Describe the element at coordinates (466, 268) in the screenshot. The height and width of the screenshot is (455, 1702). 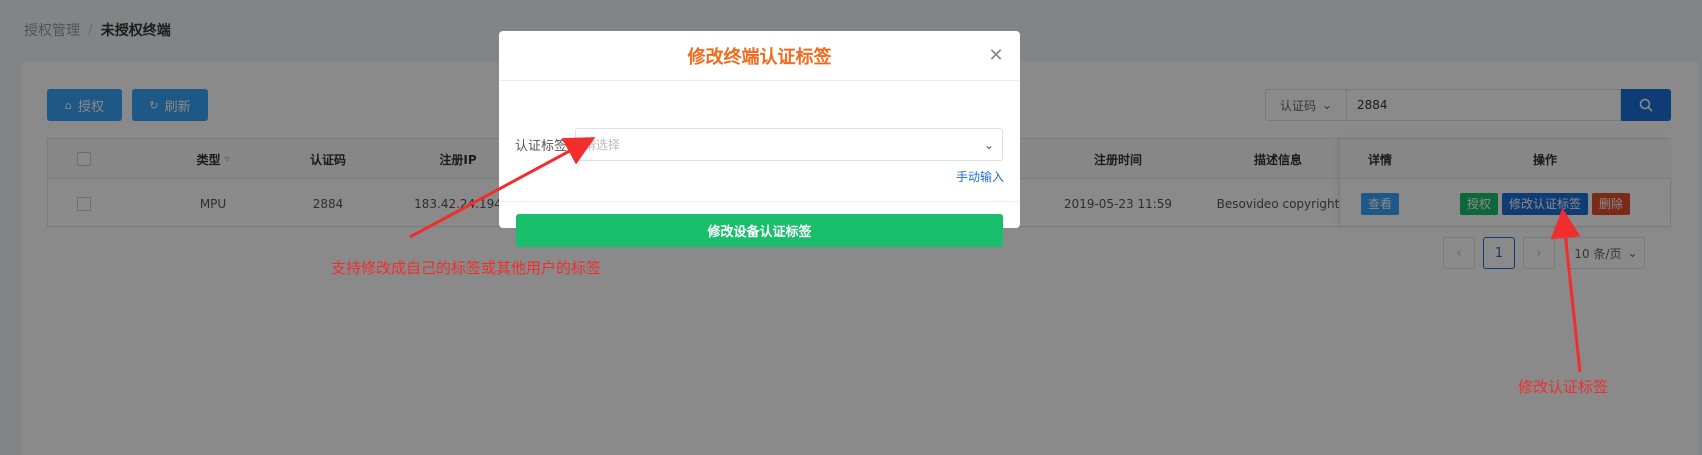
I see `left-annotation: 支持修改成自己的标签或其他用户的标签` at that location.